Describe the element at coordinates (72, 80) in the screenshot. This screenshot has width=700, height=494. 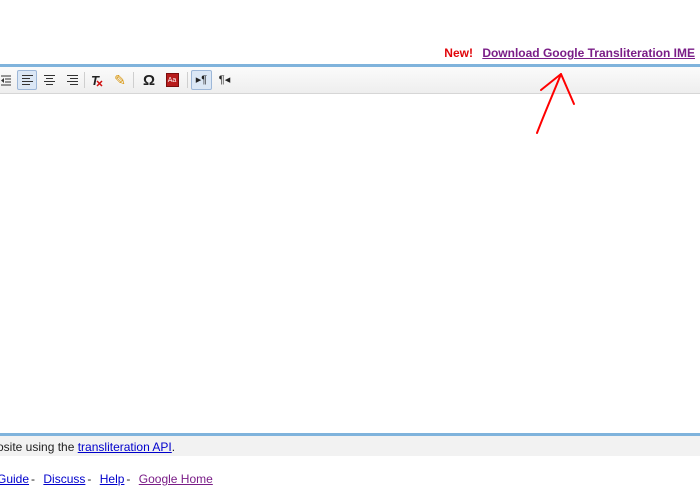
I see `align-right-icon` at that location.